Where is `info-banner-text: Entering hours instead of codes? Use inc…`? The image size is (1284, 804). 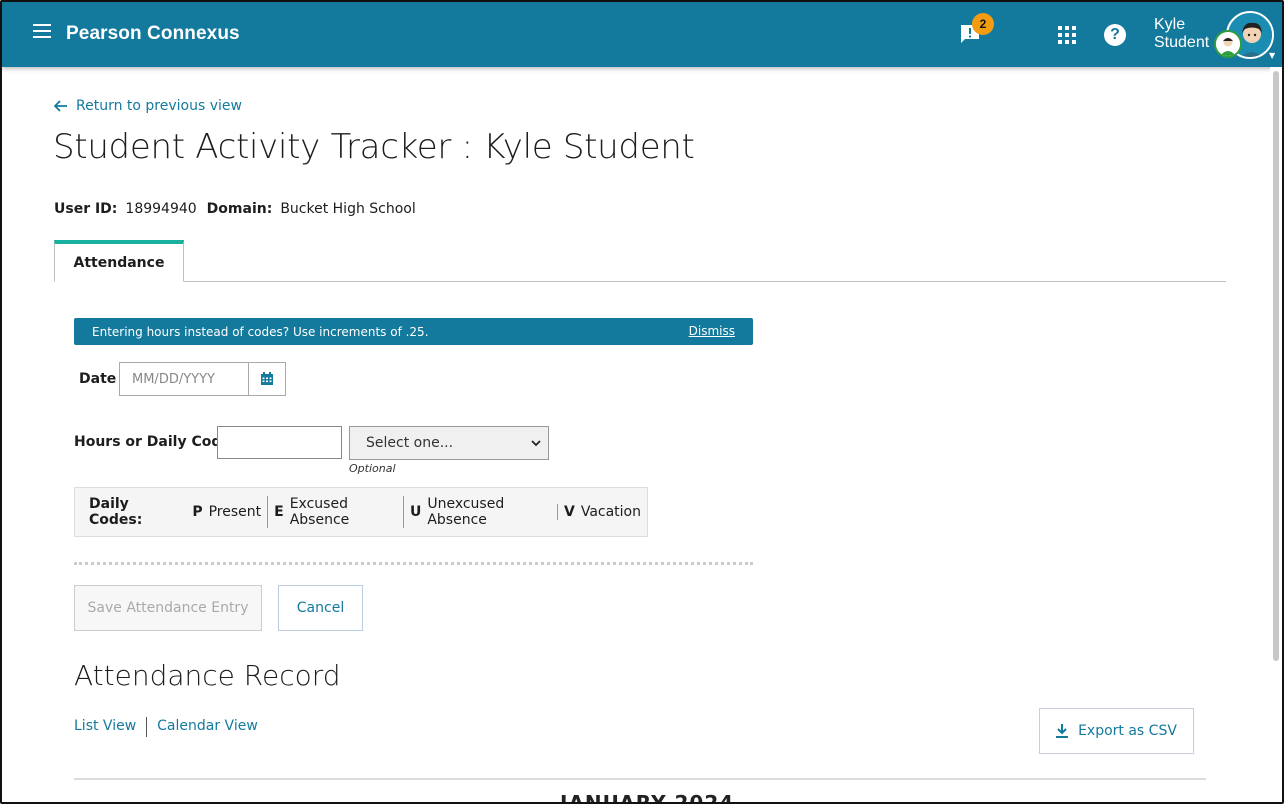
info-banner-text: Entering hours instead of codes? Use inc… is located at coordinates (260, 331).